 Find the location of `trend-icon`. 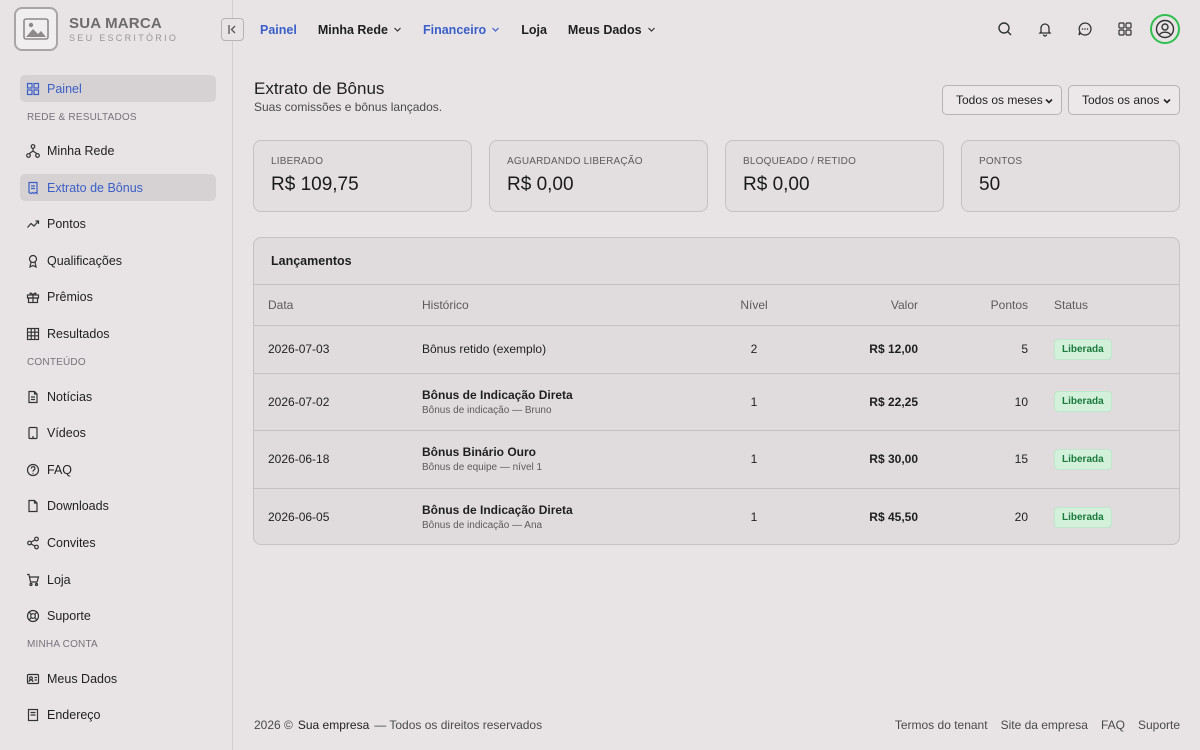

trend-icon is located at coordinates (33, 224).